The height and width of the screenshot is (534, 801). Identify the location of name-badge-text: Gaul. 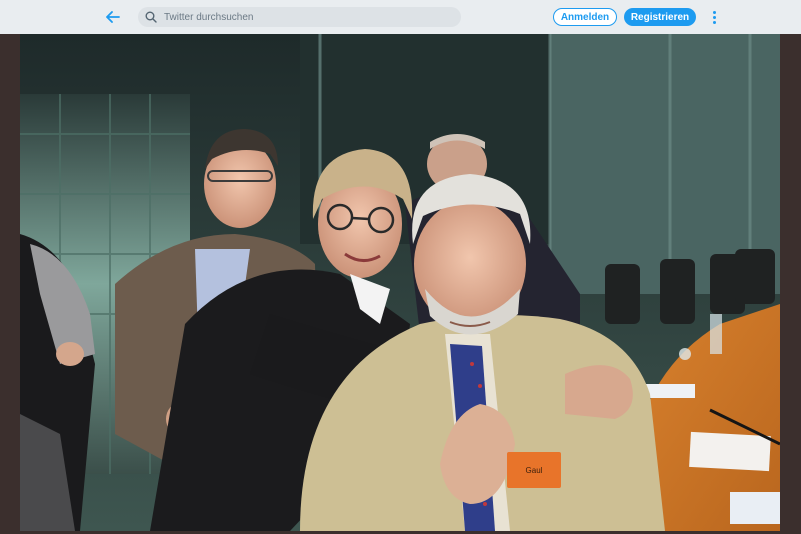
(534, 470).